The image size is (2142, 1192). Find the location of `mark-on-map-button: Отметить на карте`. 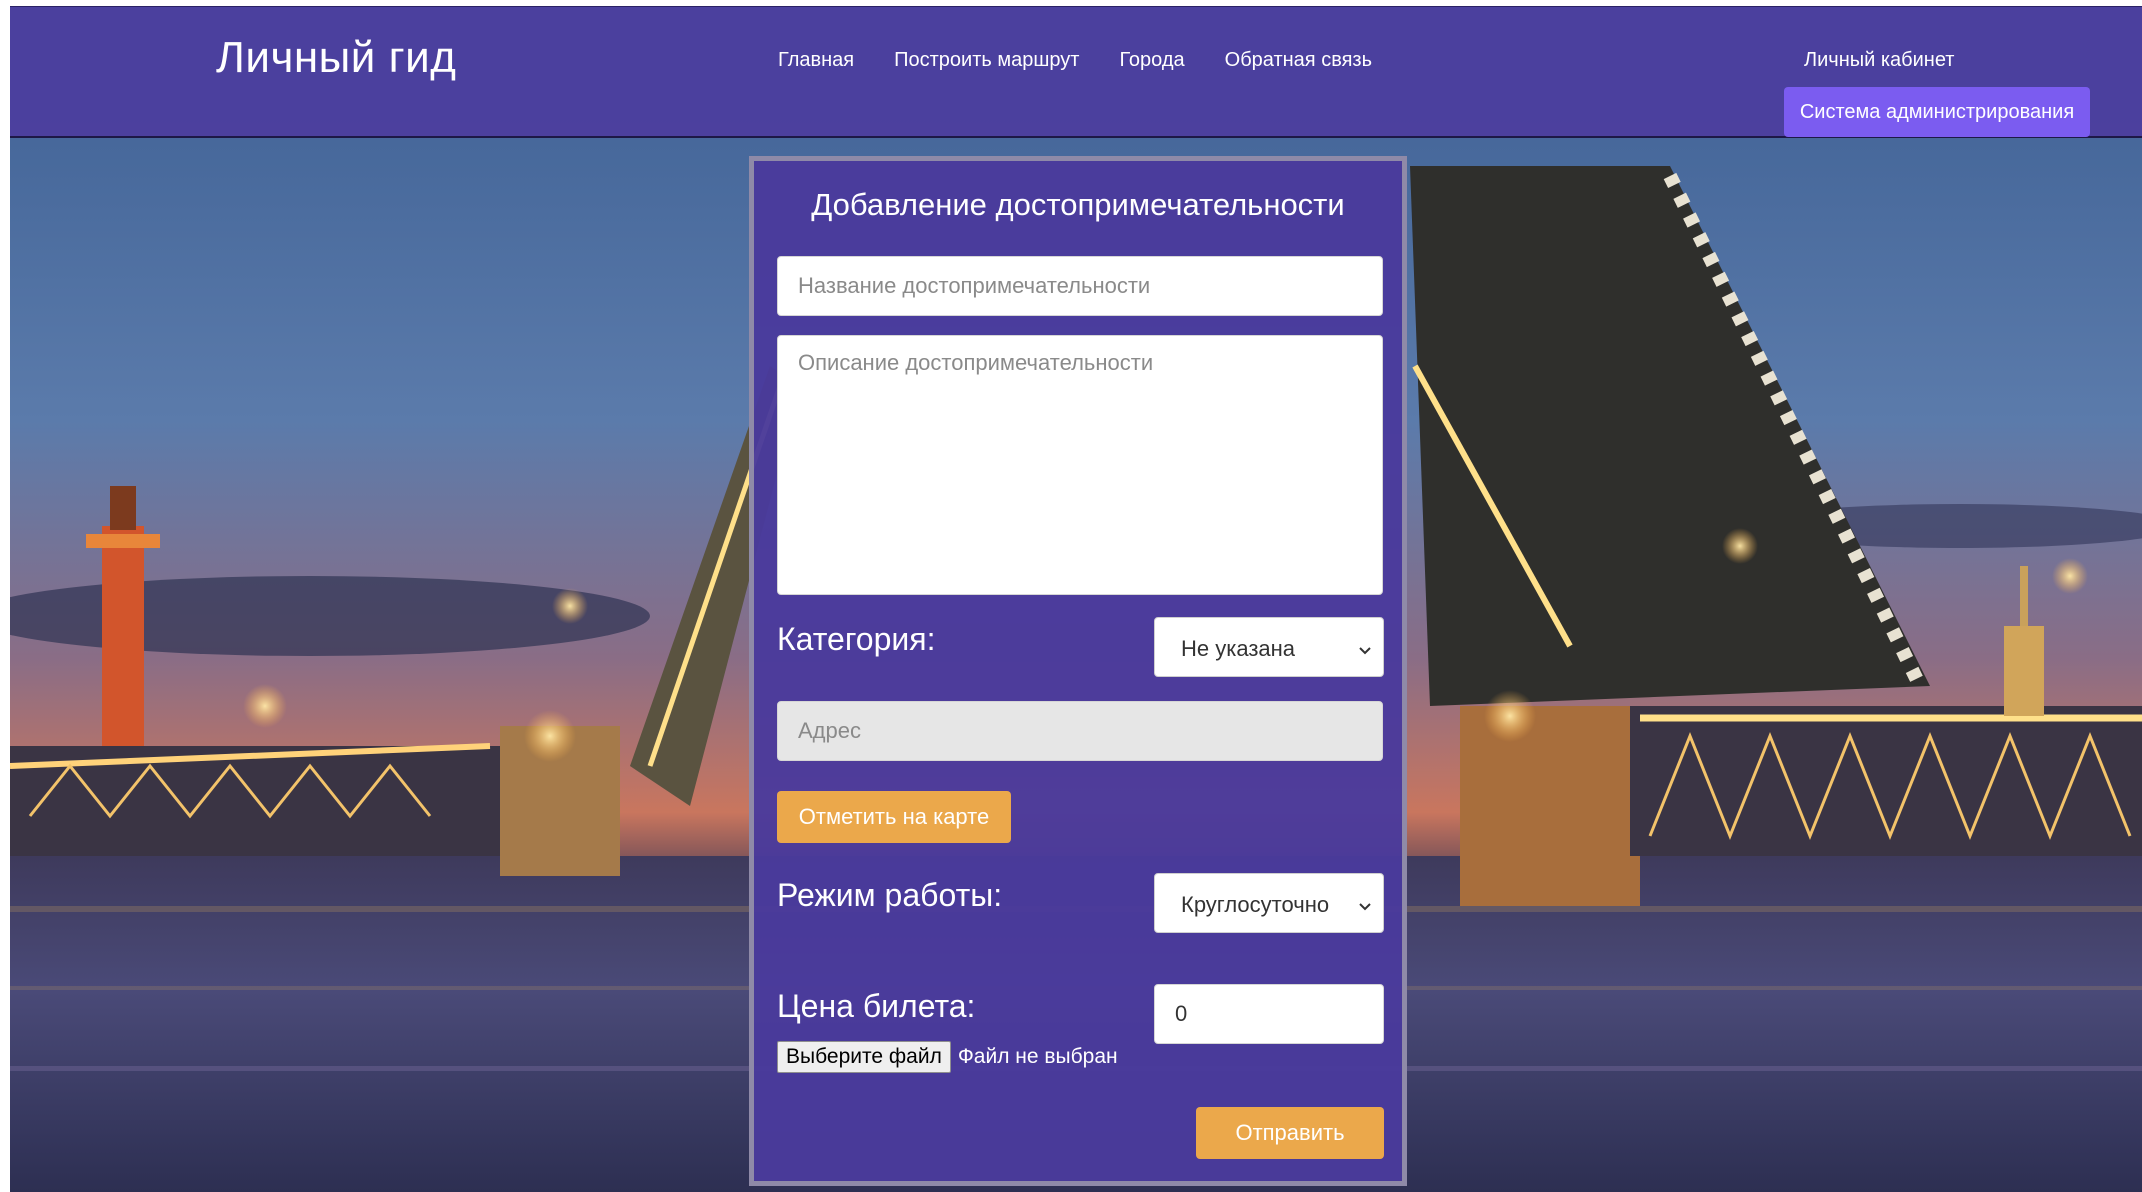

mark-on-map-button: Отметить на карте is located at coordinates (894, 817).